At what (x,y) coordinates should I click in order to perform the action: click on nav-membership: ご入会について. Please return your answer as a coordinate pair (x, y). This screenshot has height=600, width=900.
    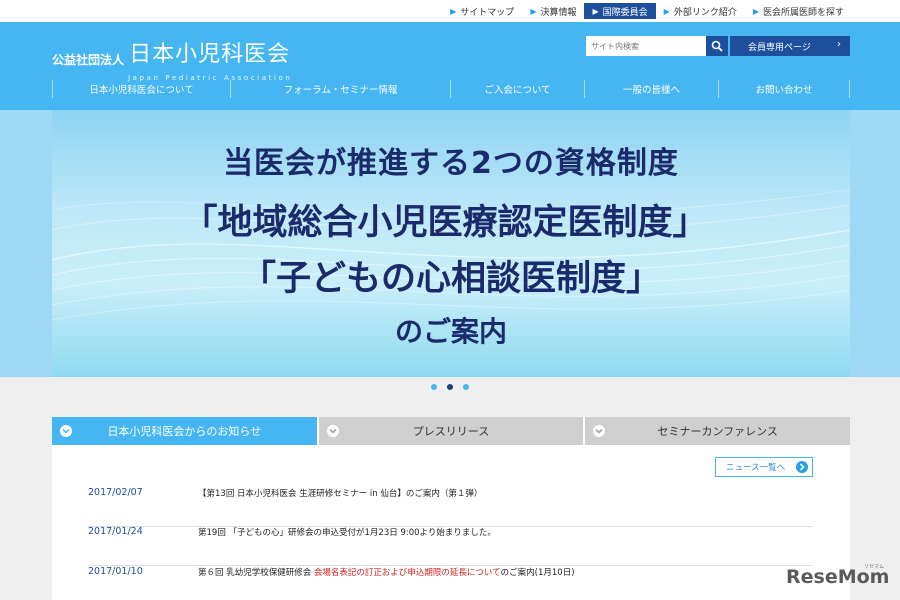
    Looking at the image, I should click on (517, 89).